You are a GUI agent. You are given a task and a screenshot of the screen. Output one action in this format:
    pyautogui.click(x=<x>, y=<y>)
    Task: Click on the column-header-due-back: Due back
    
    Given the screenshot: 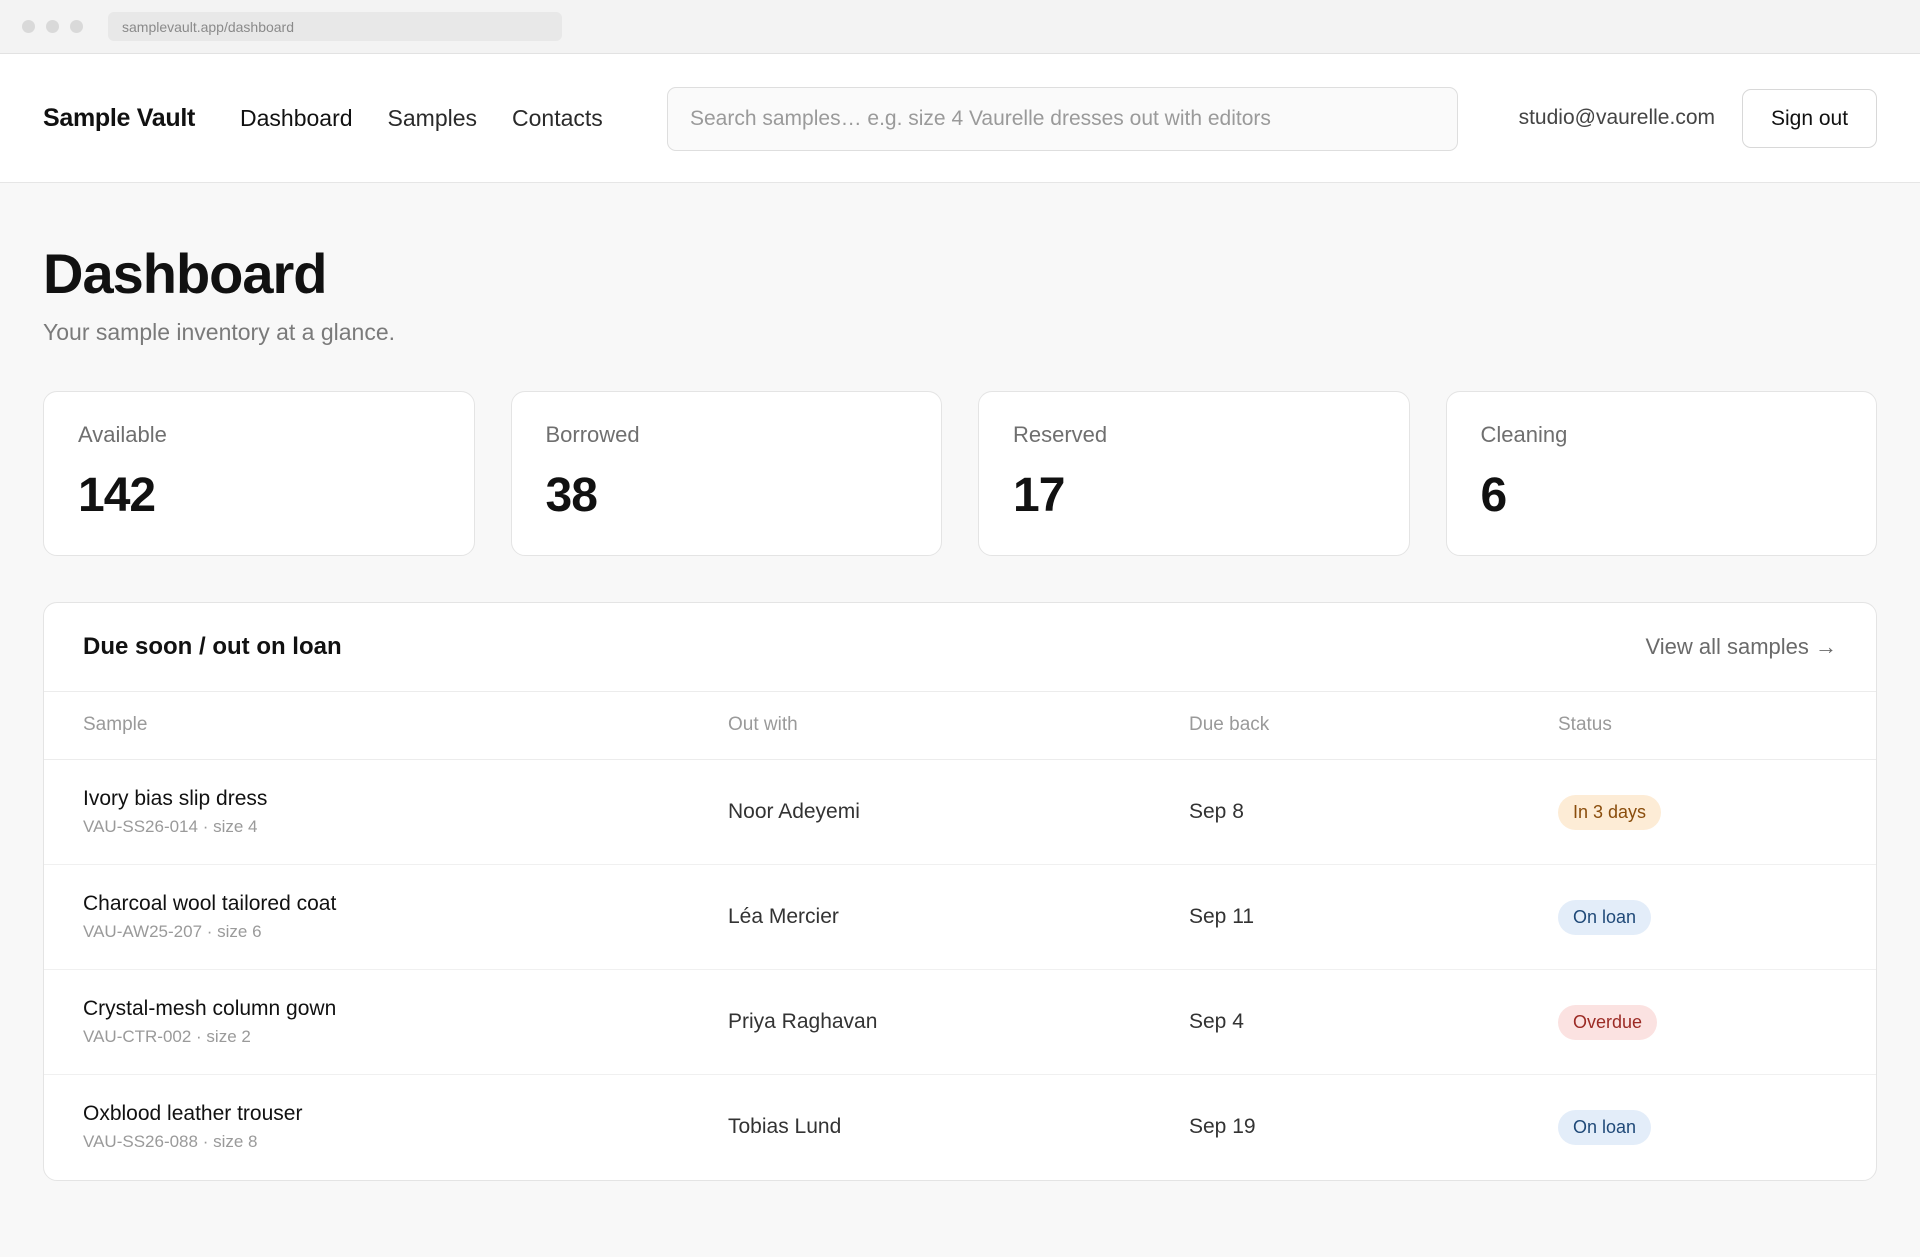 What is the action you would take?
    pyautogui.click(x=1373, y=726)
    